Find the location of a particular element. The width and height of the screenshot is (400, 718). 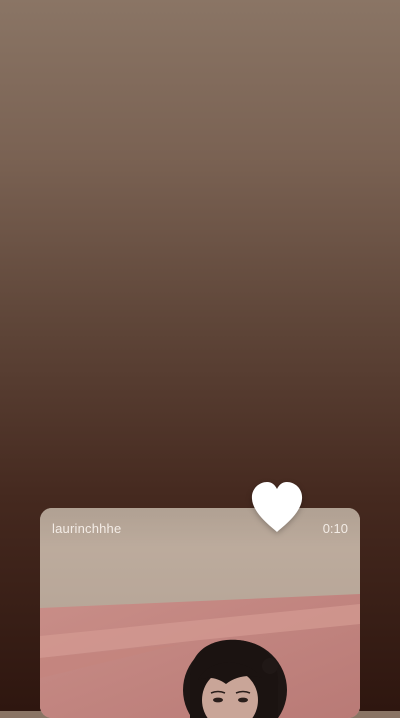

heart-icon is located at coordinates (277, 507).